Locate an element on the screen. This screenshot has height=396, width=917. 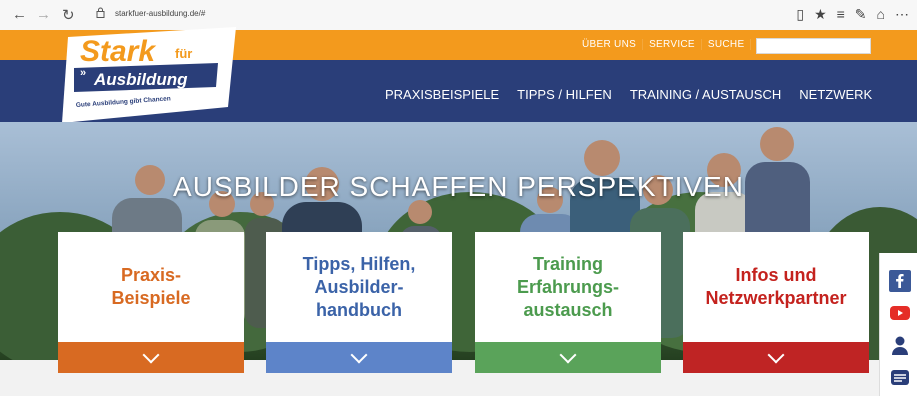
mail-icon is located at coordinates (900, 377).